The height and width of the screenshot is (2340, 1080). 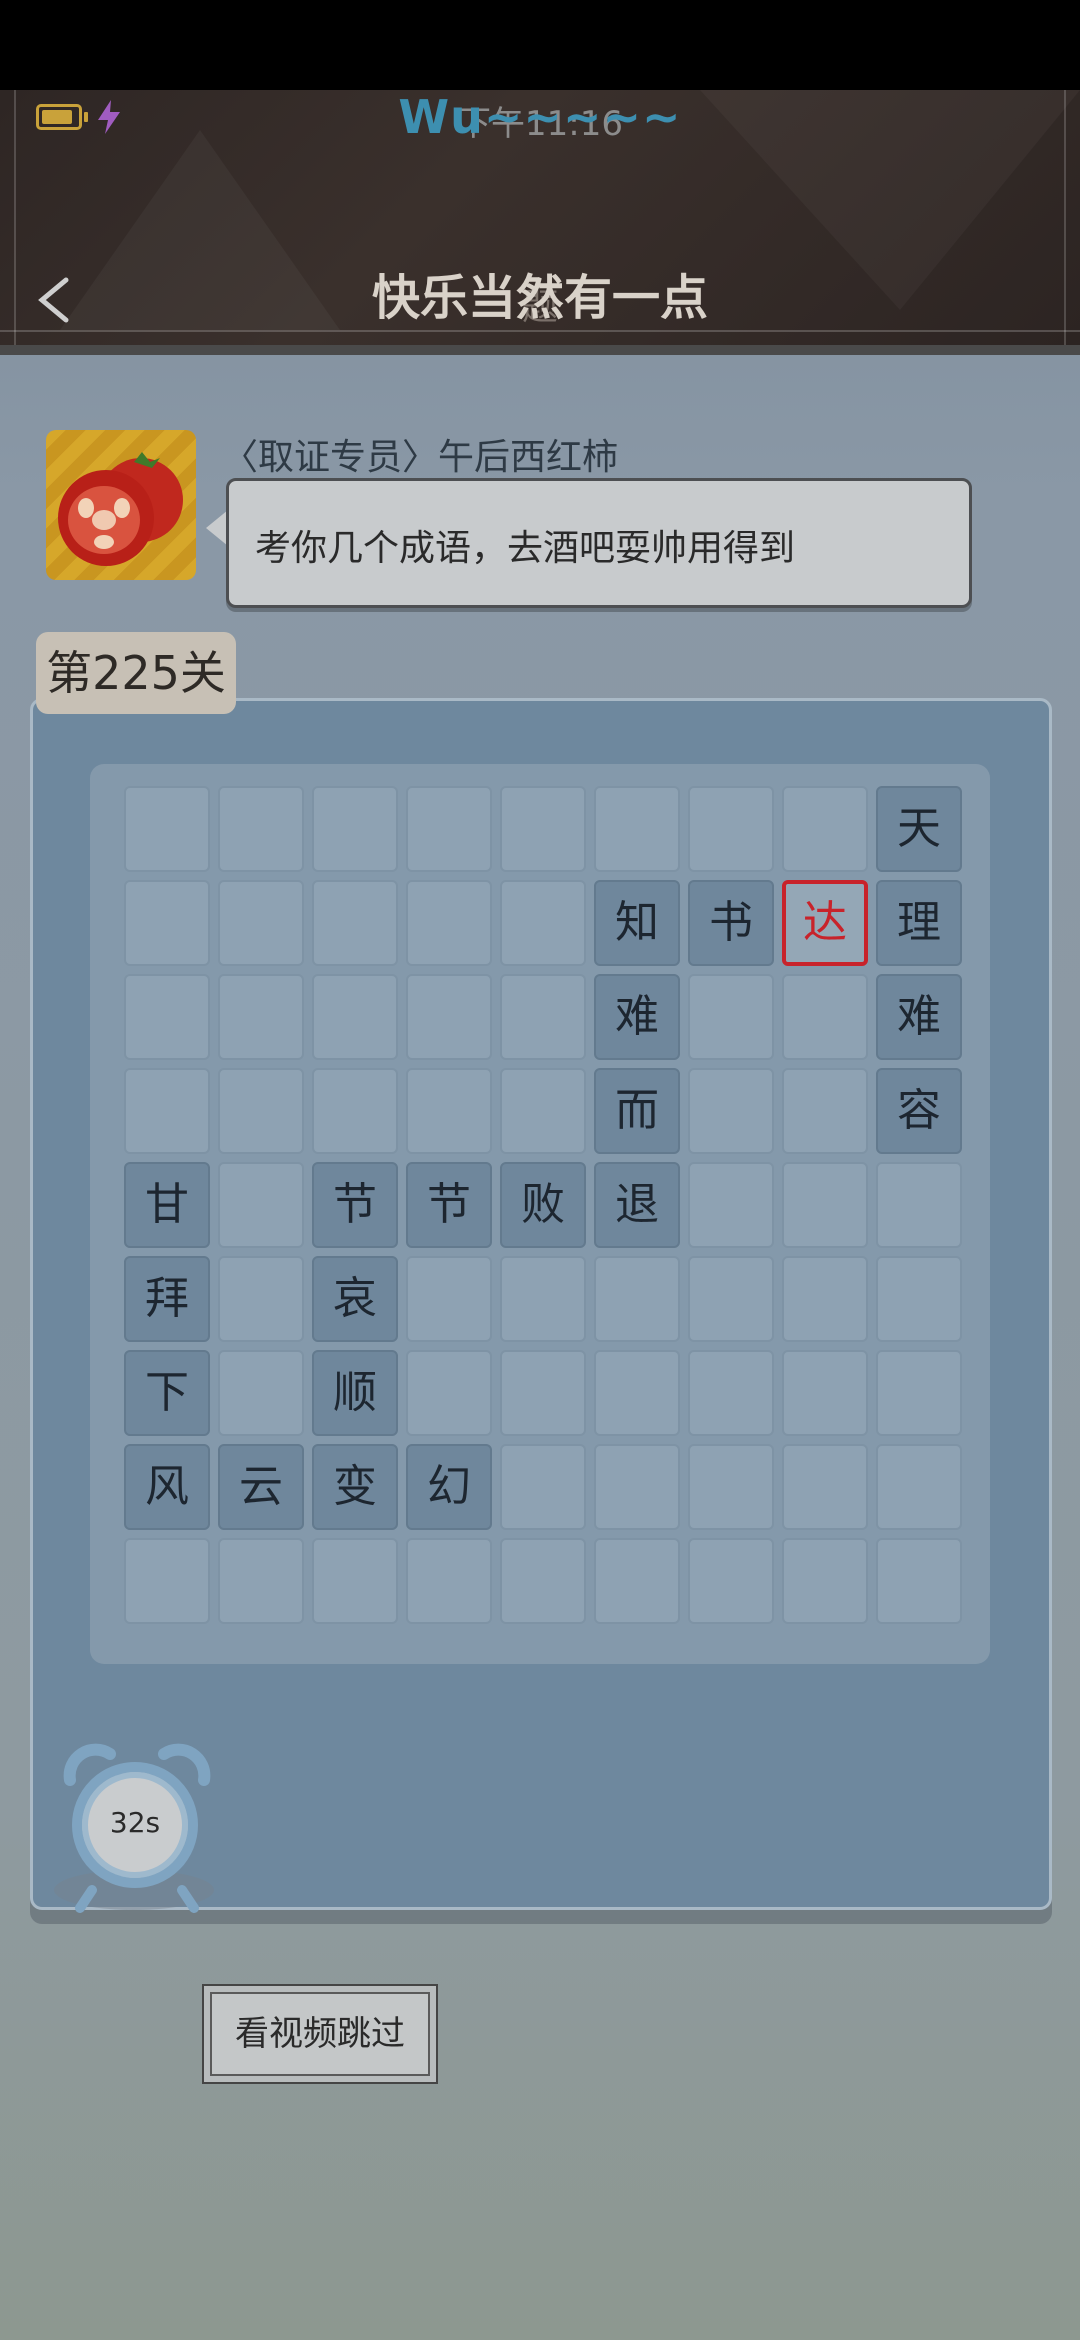 I want to click on status-bar-top, so click(x=540, y=45).